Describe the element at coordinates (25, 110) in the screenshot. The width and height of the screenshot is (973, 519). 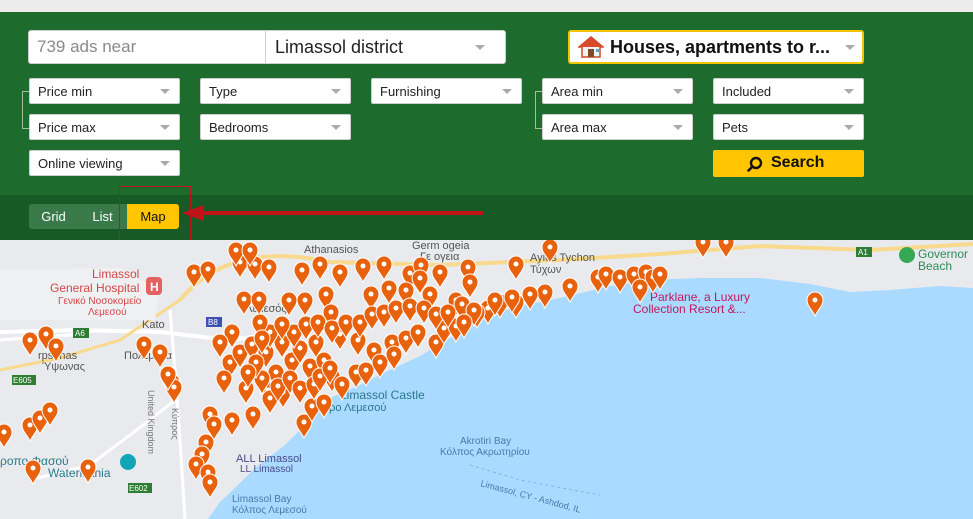
I see `price-range-bracket` at that location.